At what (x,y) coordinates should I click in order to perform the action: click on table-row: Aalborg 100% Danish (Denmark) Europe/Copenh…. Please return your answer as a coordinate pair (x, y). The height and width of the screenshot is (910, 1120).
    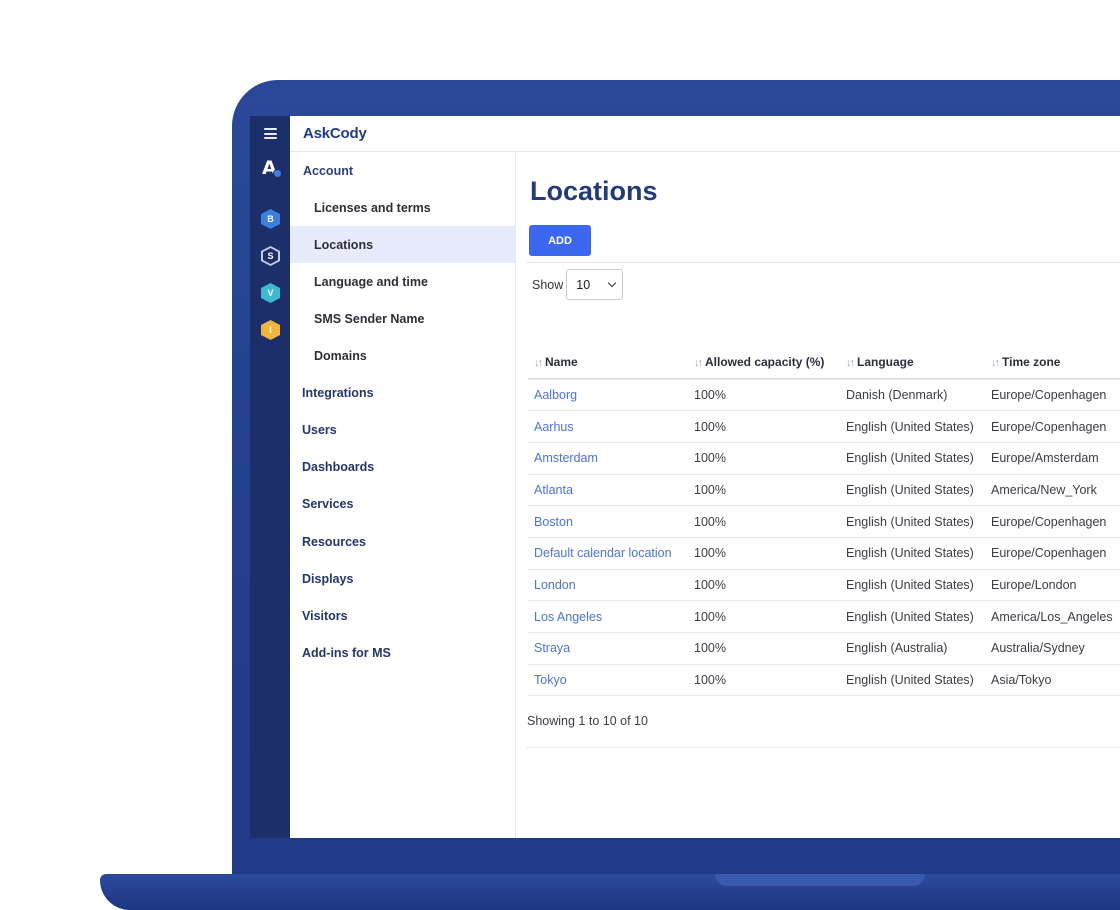
    Looking at the image, I should click on (824, 395).